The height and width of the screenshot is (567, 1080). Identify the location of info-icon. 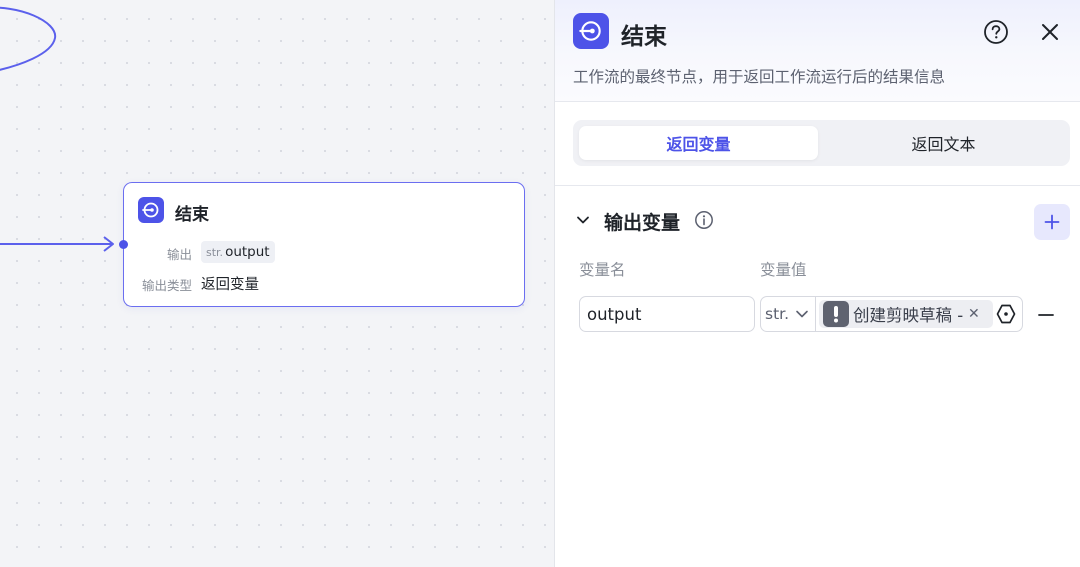
(704, 220).